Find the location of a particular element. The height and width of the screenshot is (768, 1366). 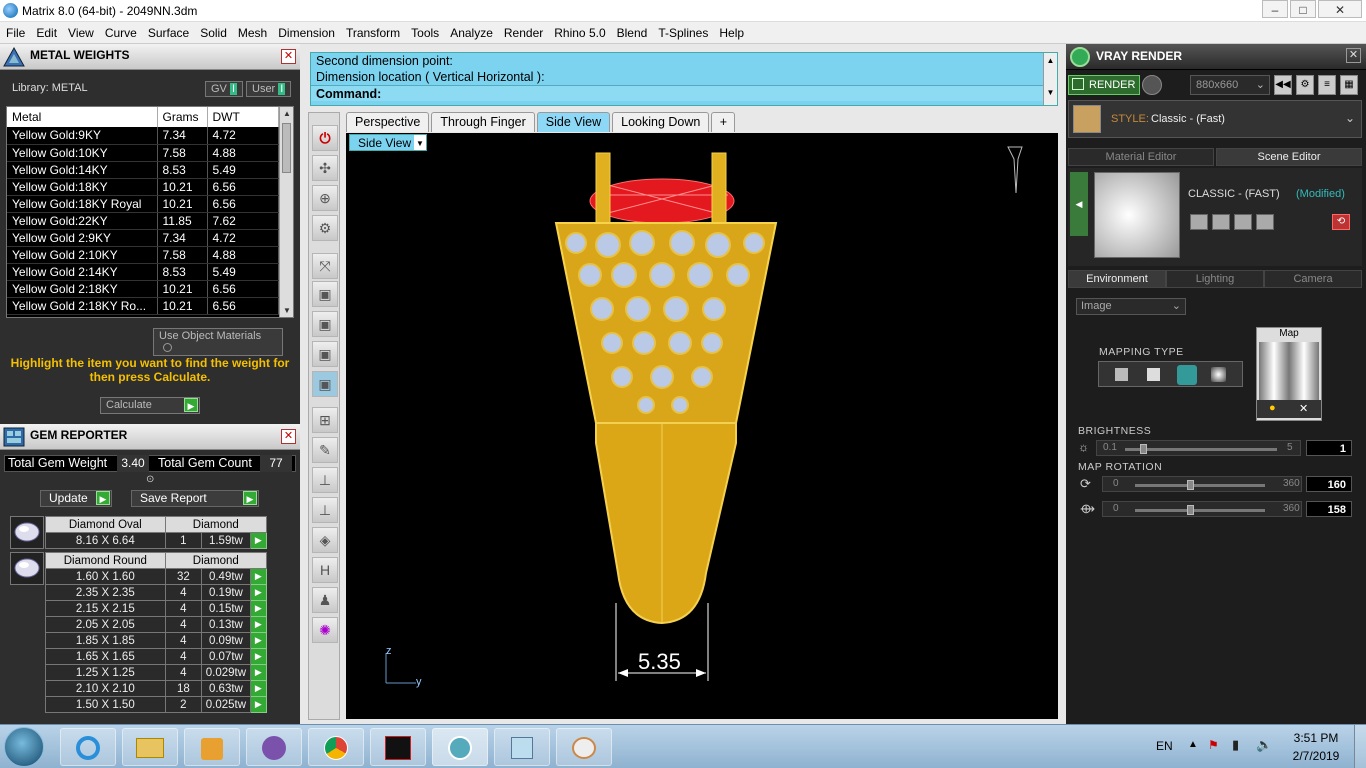

table-row: 2.15 X 2.15 4 0.15tw ▶ is located at coordinates (156, 608).